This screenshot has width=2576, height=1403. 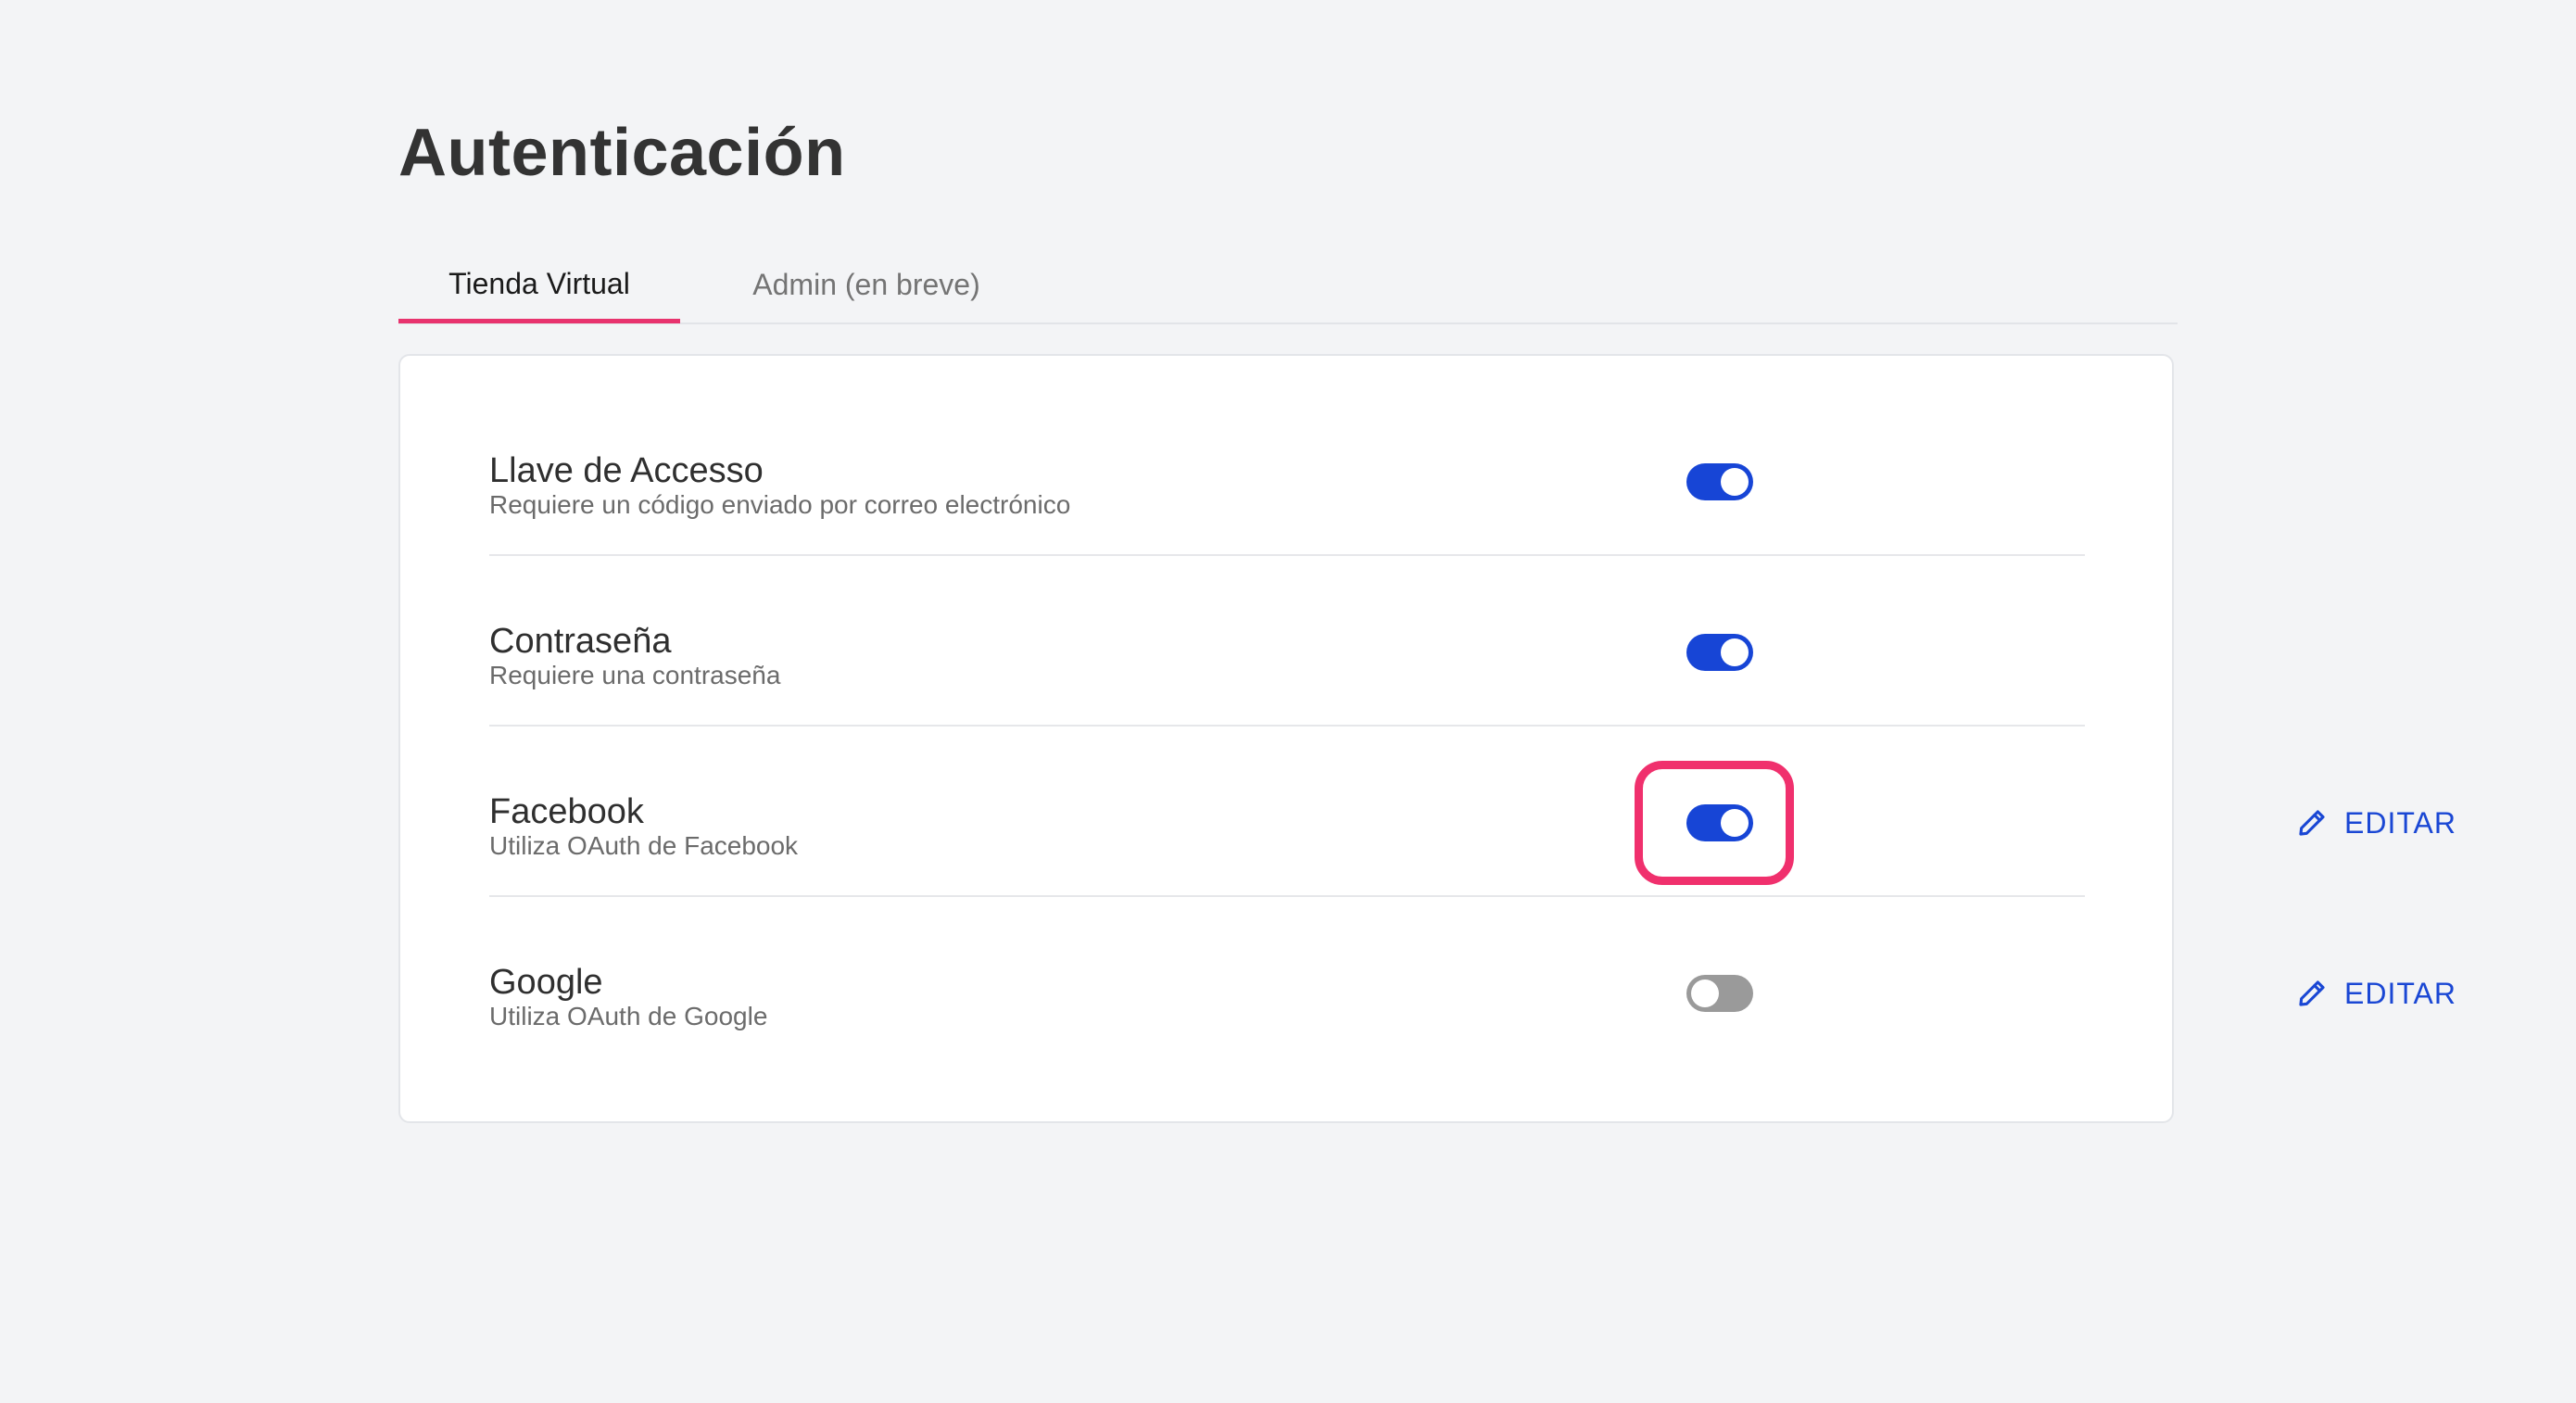 I want to click on tab-bar: Tienda Virtual Admin (en breve), so click(x=1288, y=286).